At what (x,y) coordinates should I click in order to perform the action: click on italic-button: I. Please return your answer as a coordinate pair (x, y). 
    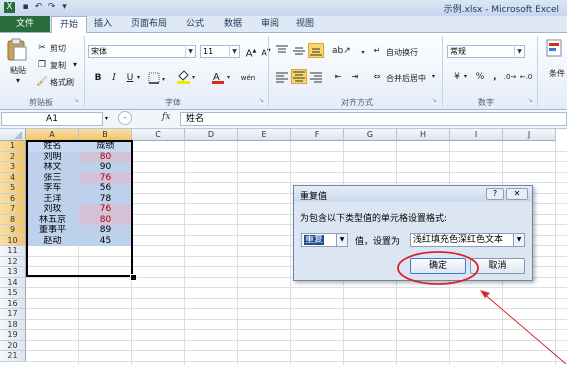
    Looking at the image, I should click on (114, 78).